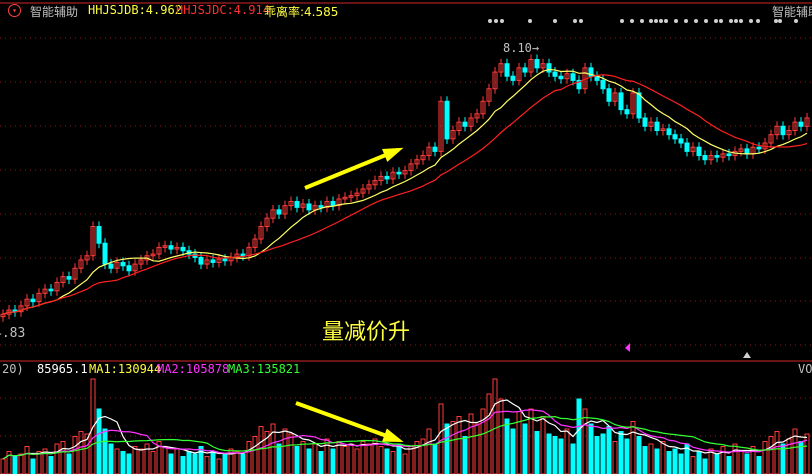  What do you see at coordinates (347, 421) in the screenshot?
I see `volume-trend-arrow` at bounding box center [347, 421].